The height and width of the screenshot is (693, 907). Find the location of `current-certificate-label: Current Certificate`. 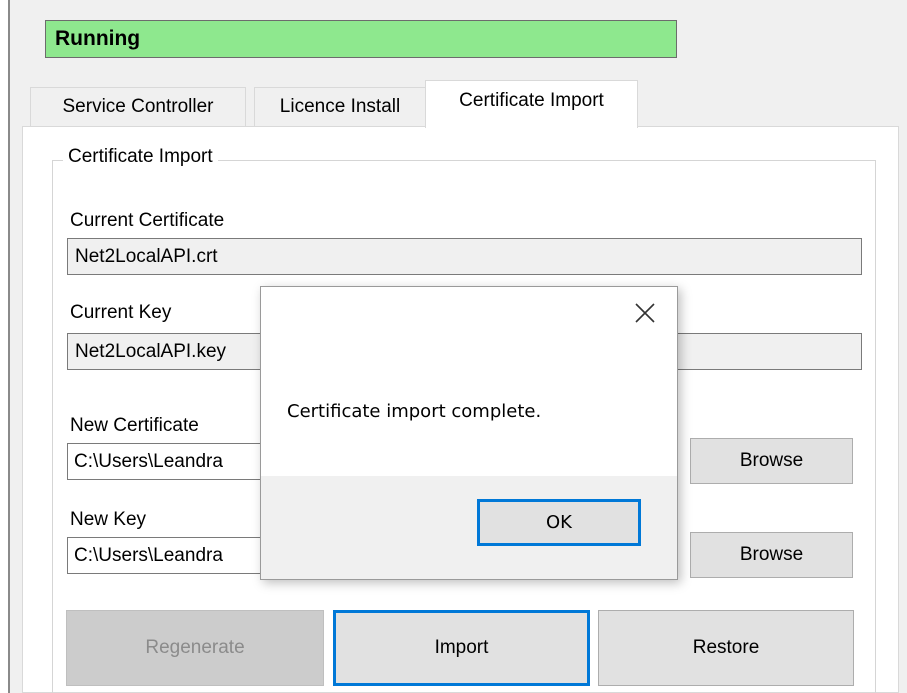

current-certificate-label: Current Certificate is located at coordinates (147, 220).